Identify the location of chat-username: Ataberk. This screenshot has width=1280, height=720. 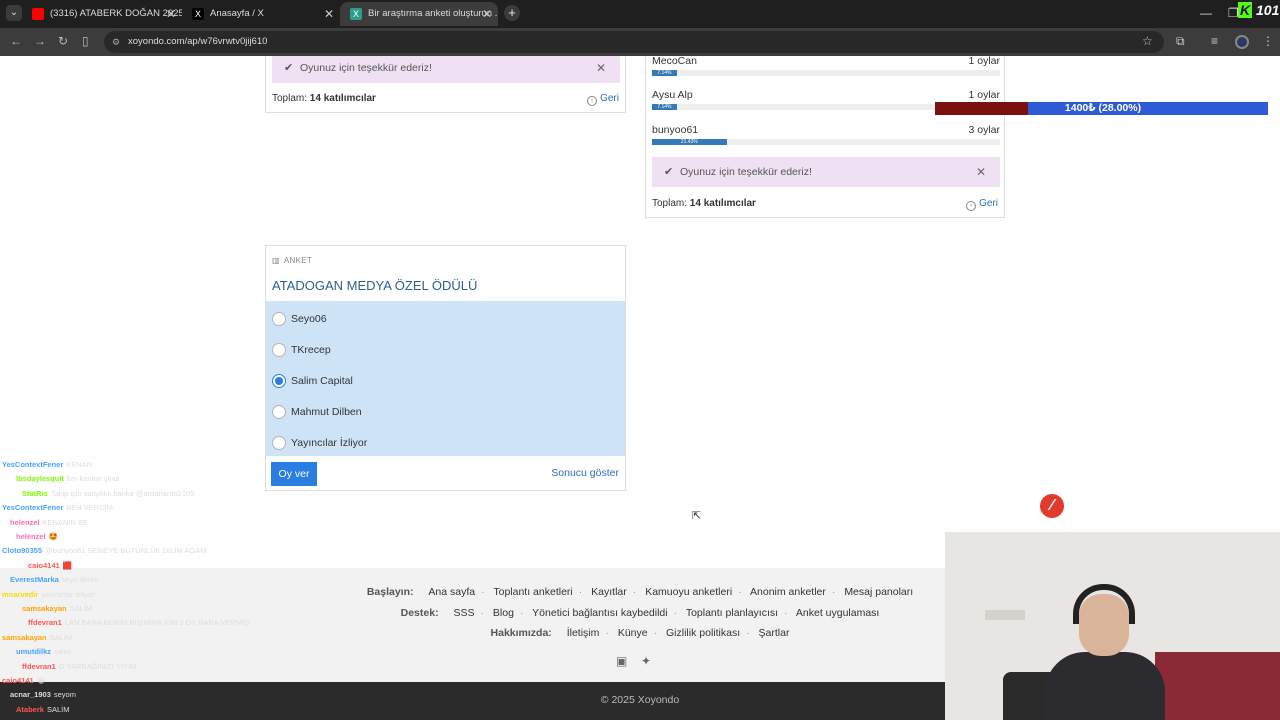
(30, 709).